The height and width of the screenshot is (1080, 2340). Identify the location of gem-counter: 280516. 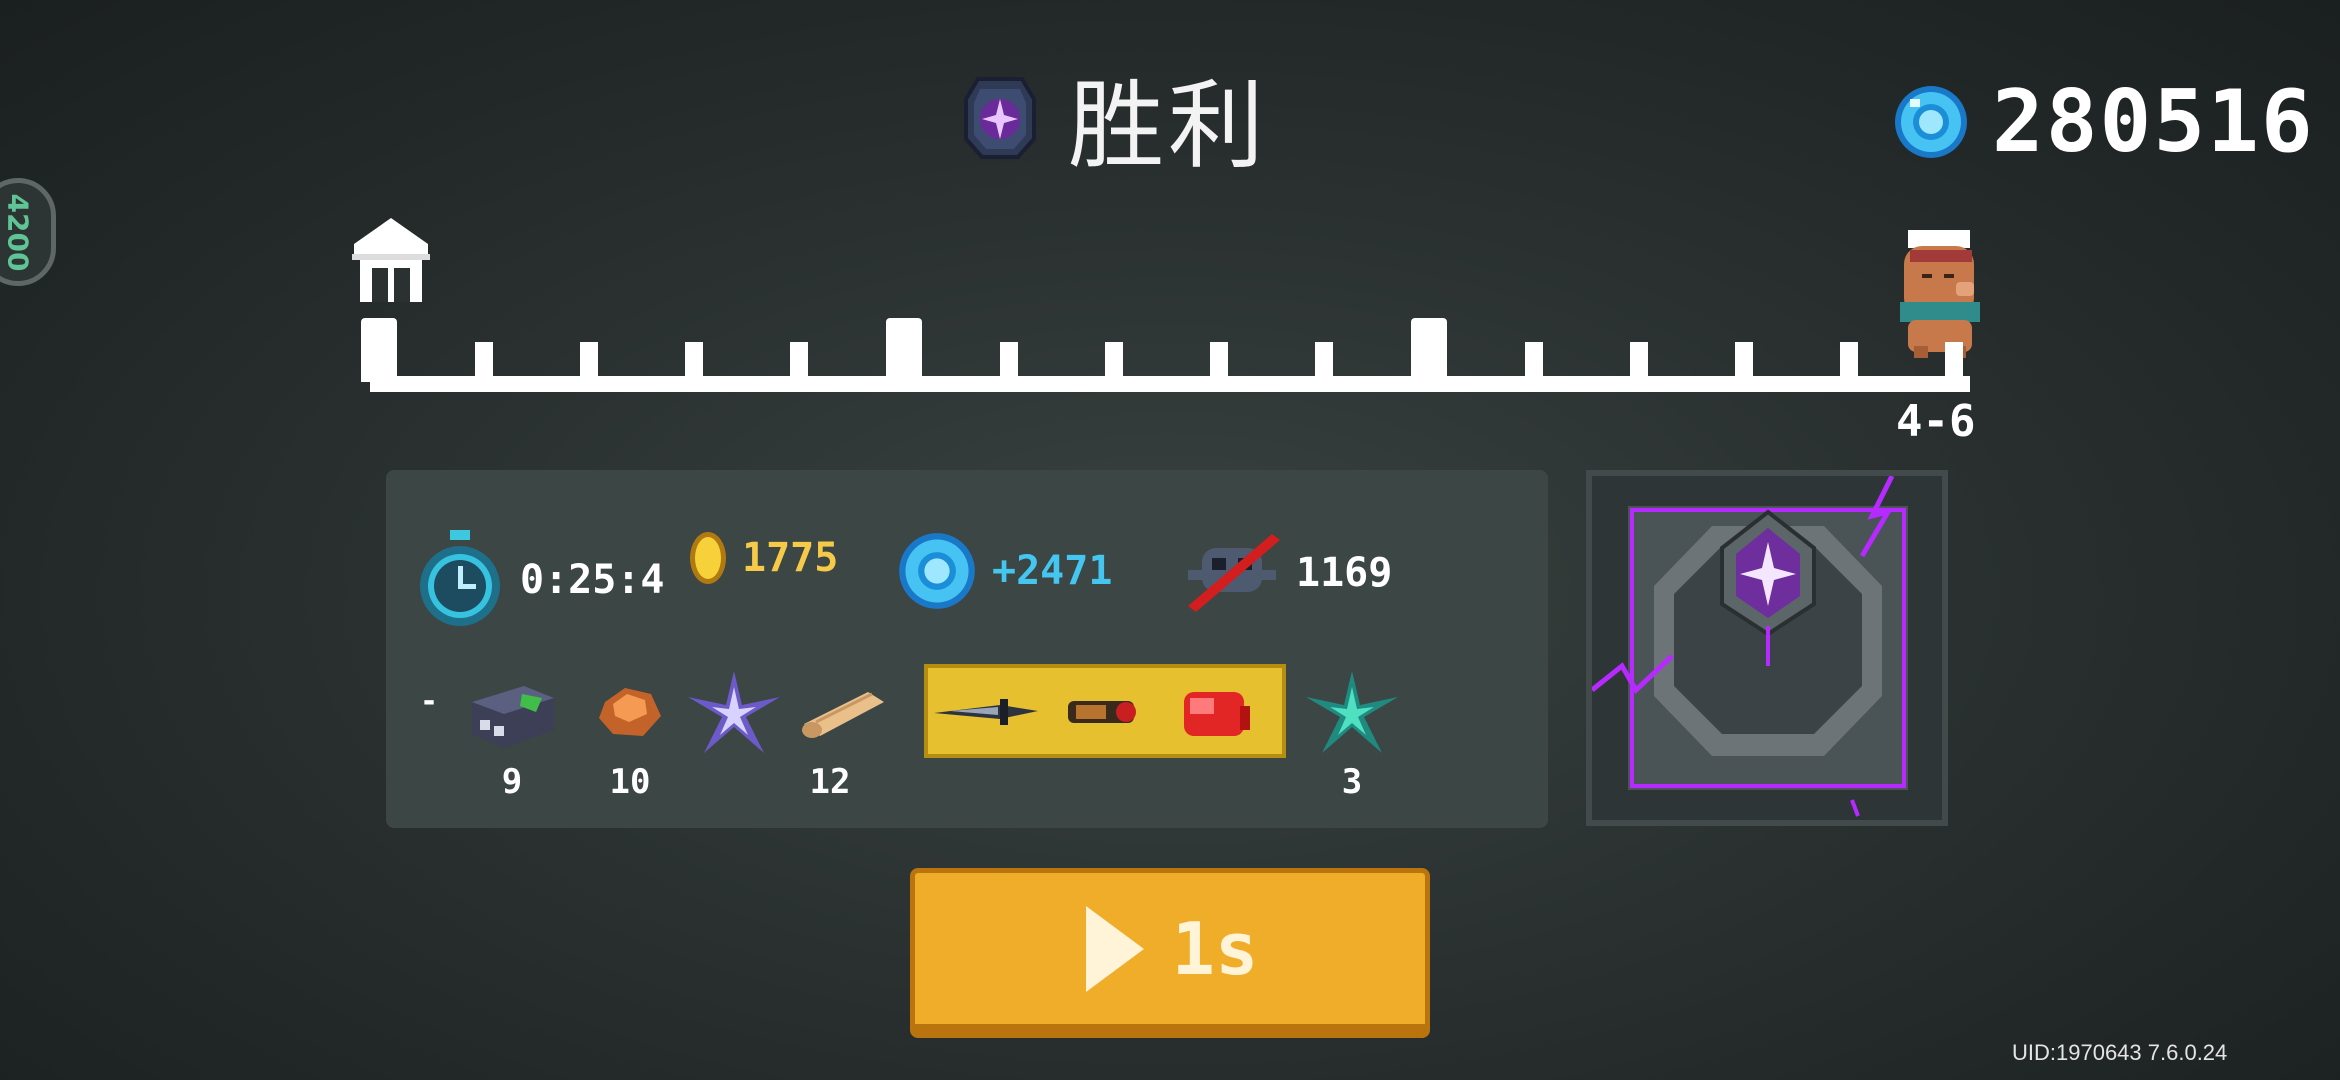
(2103, 122).